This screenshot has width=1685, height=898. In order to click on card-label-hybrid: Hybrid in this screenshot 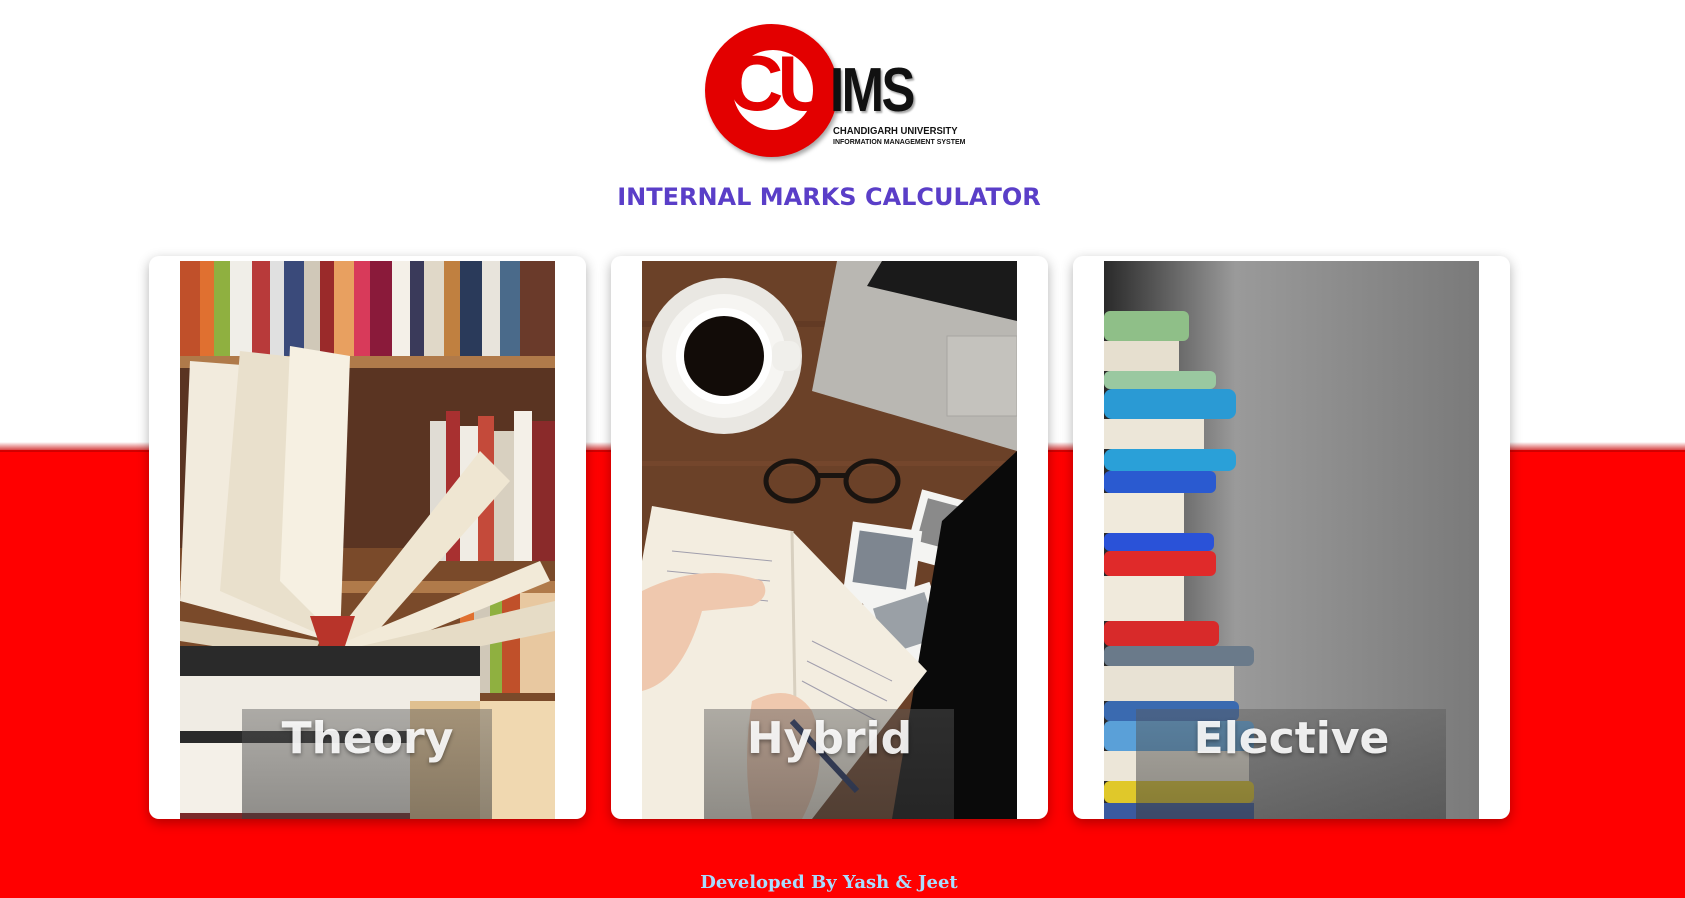, I will do `click(829, 738)`.